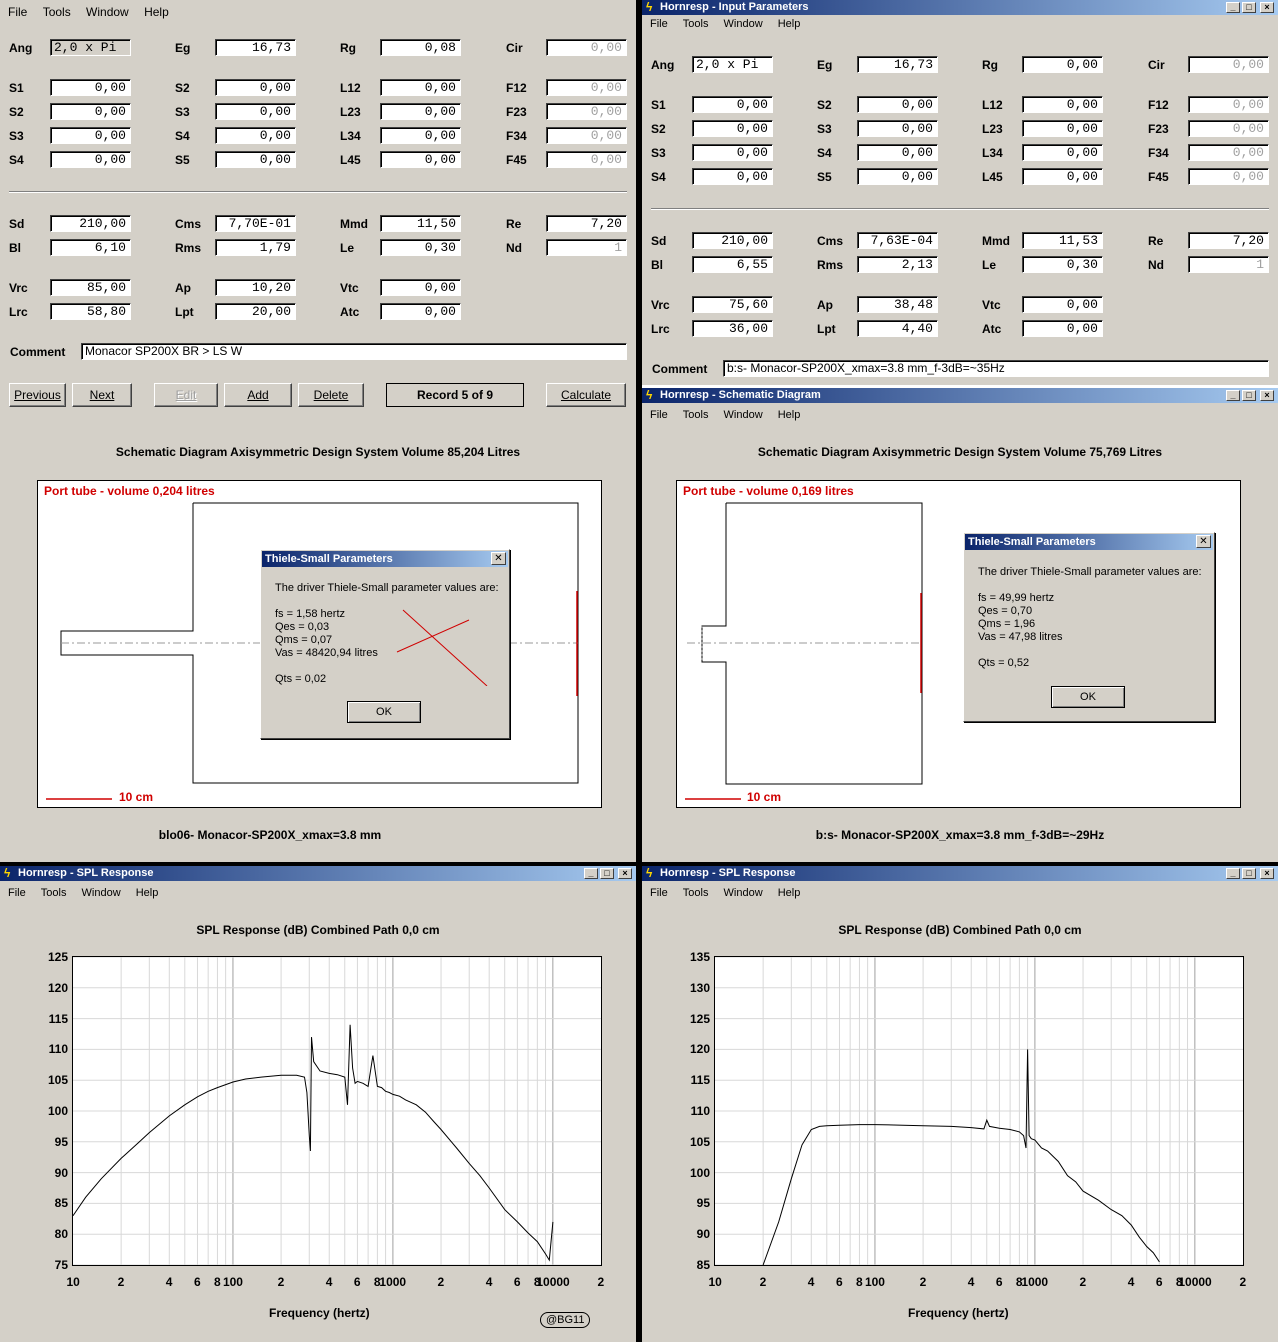 This screenshot has height=1342, width=1278. Describe the element at coordinates (732, 304) in the screenshot. I see `param-input-vrc: 75,60` at that location.